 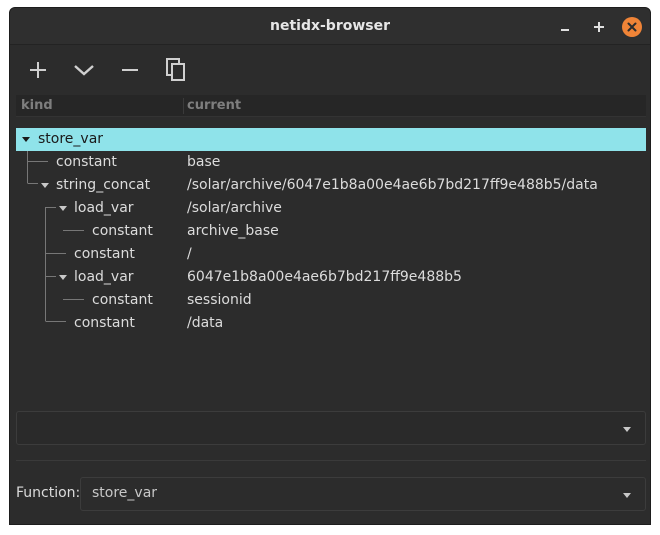 I want to click on remove-button, so click(x=130, y=70).